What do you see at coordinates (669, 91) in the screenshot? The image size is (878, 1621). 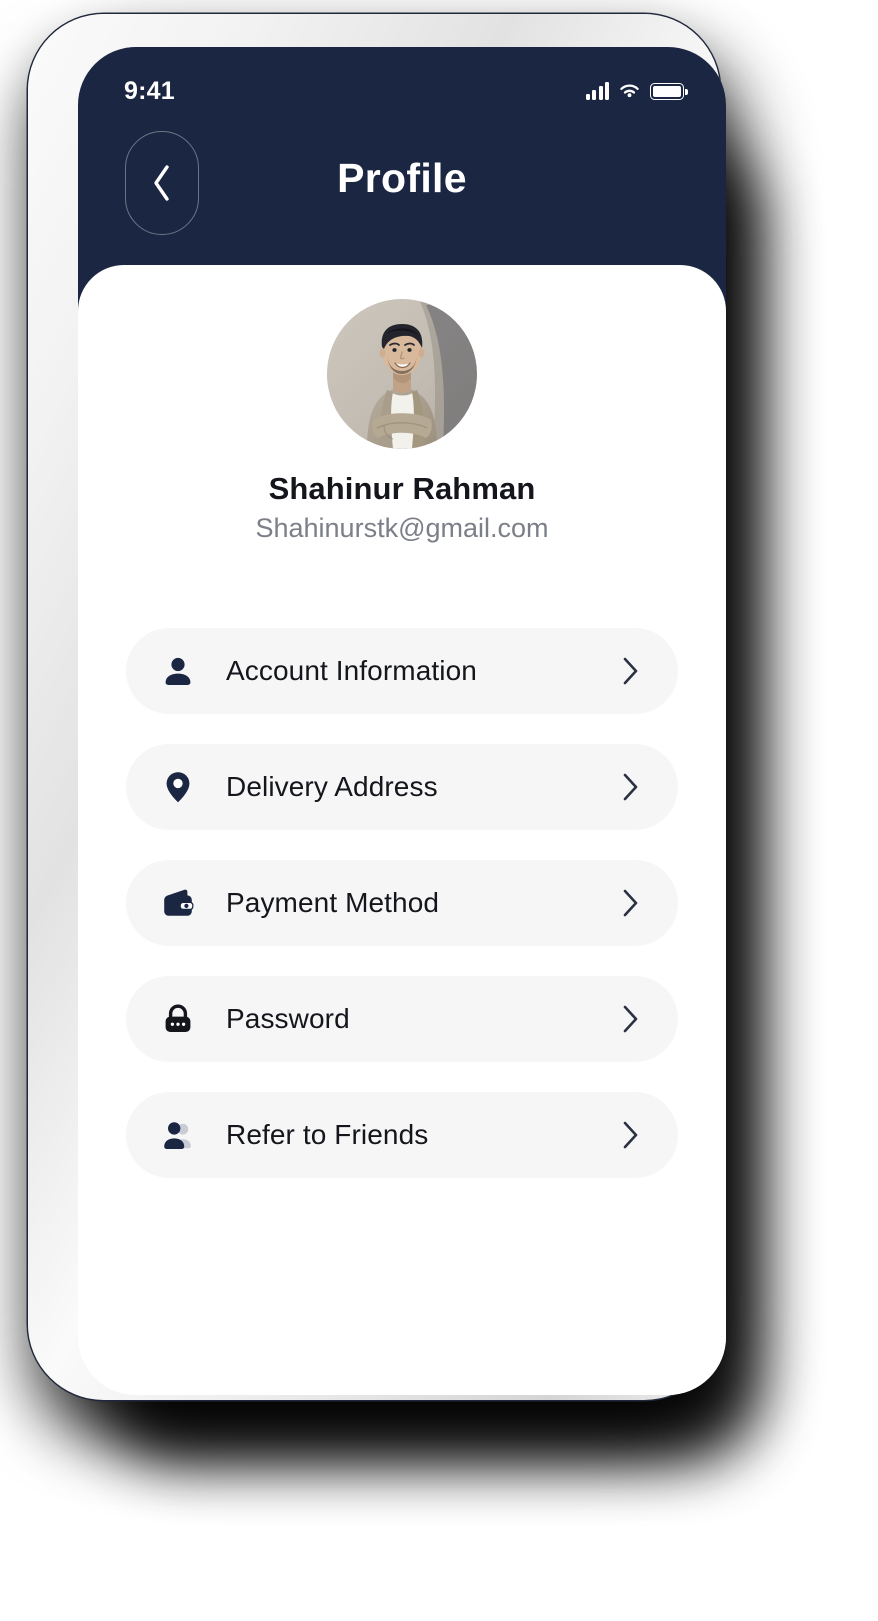 I see `battery-full-icon` at bounding box center [669, 91].